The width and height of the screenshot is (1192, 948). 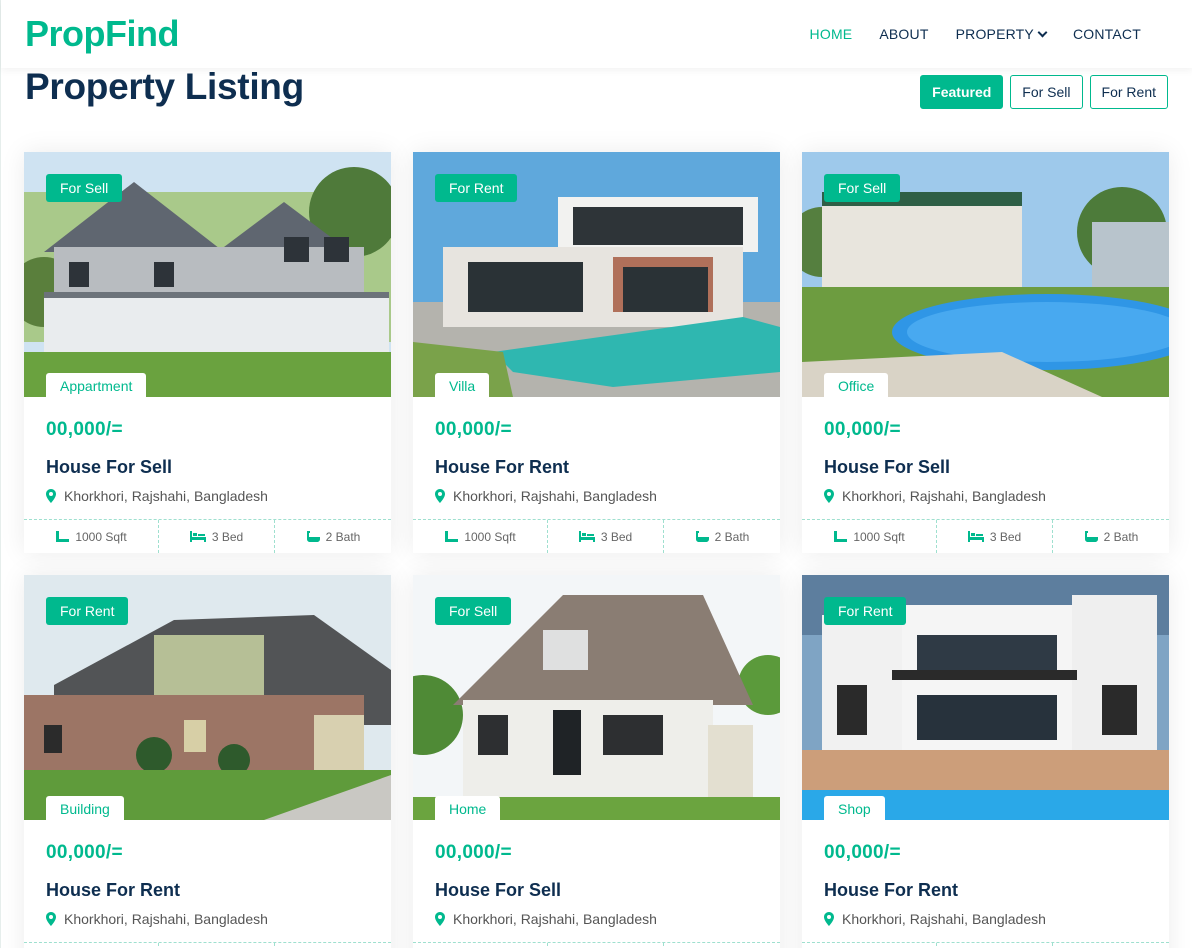 I want to click on nav-about: ABOUT, so click(x=903, y=34).